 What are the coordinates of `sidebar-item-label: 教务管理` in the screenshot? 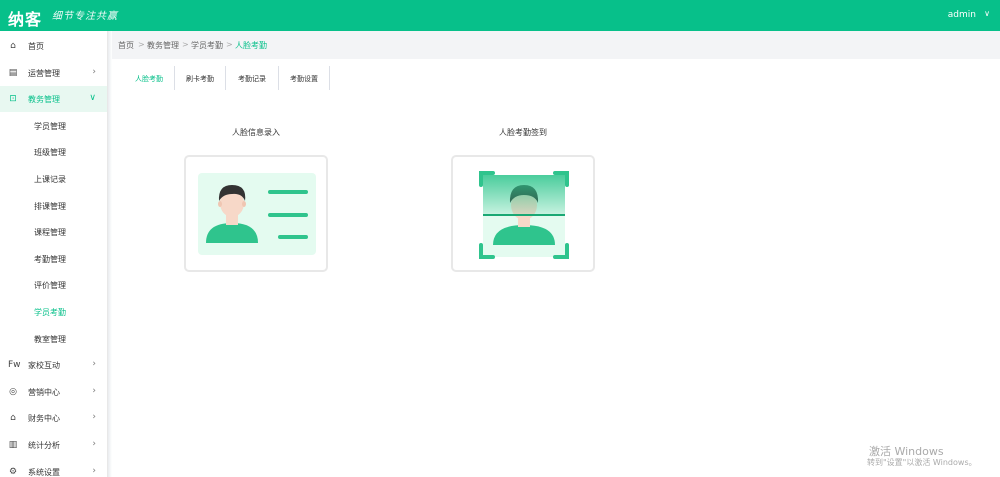 It's located at (44, 100).